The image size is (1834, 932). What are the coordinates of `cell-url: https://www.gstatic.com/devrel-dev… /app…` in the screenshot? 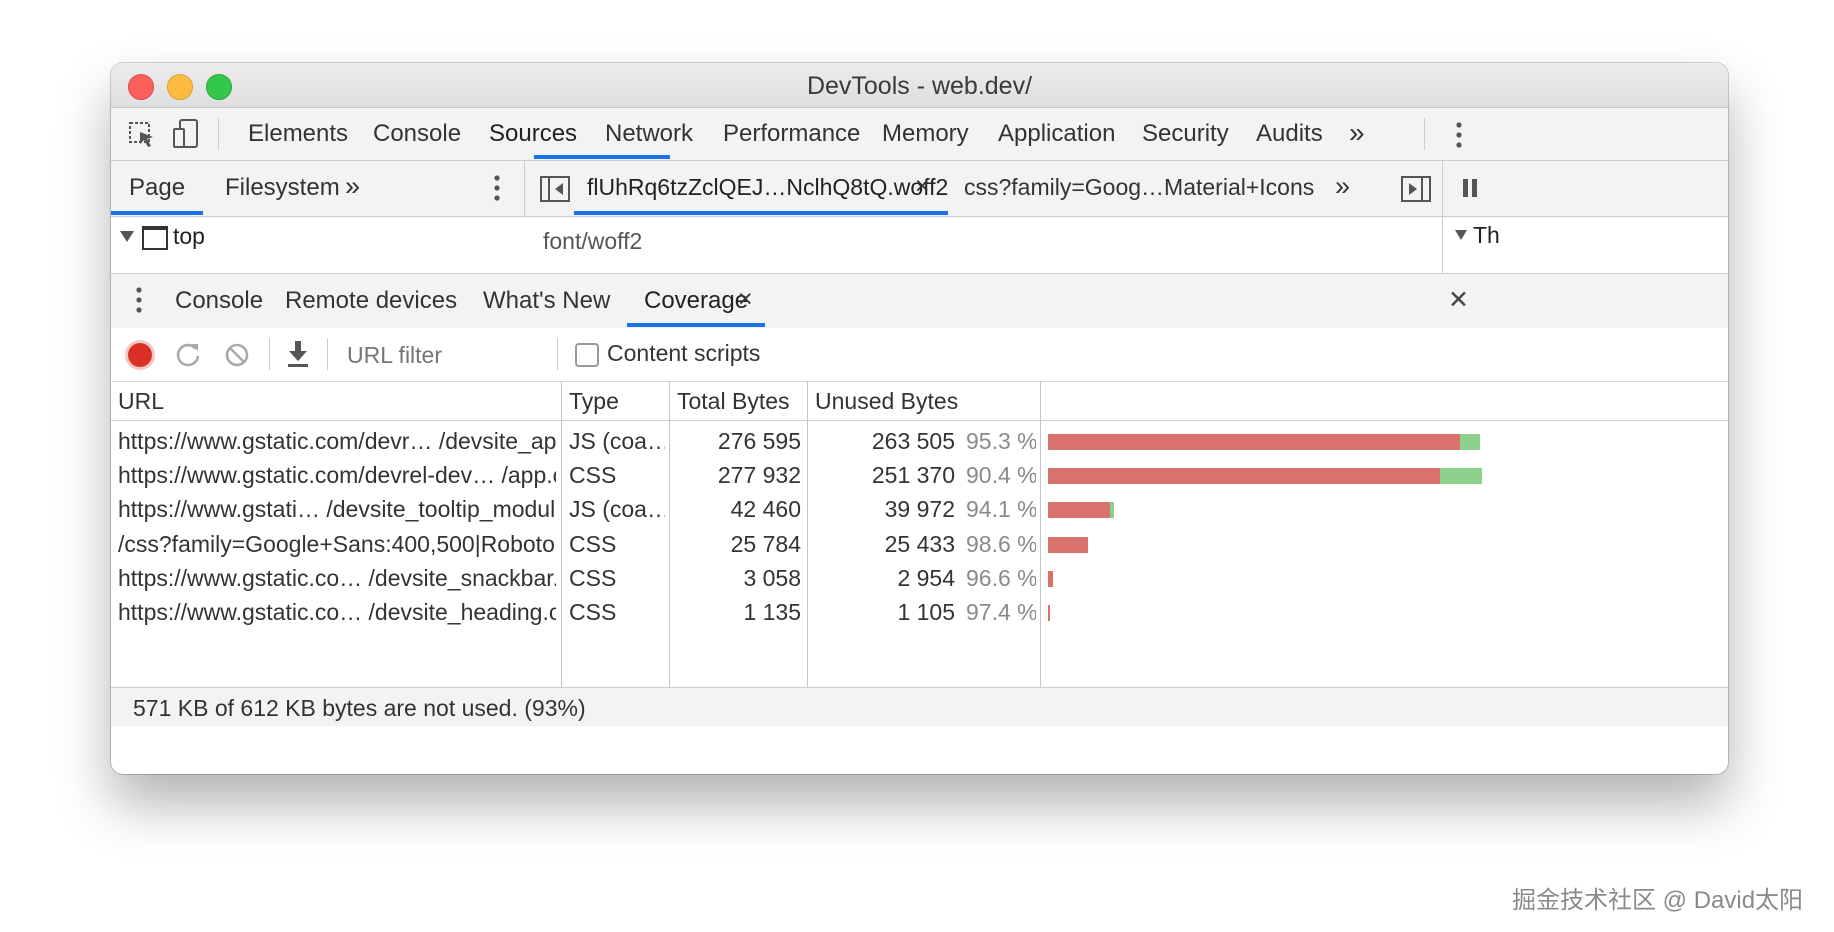 It's located at (337, 475).